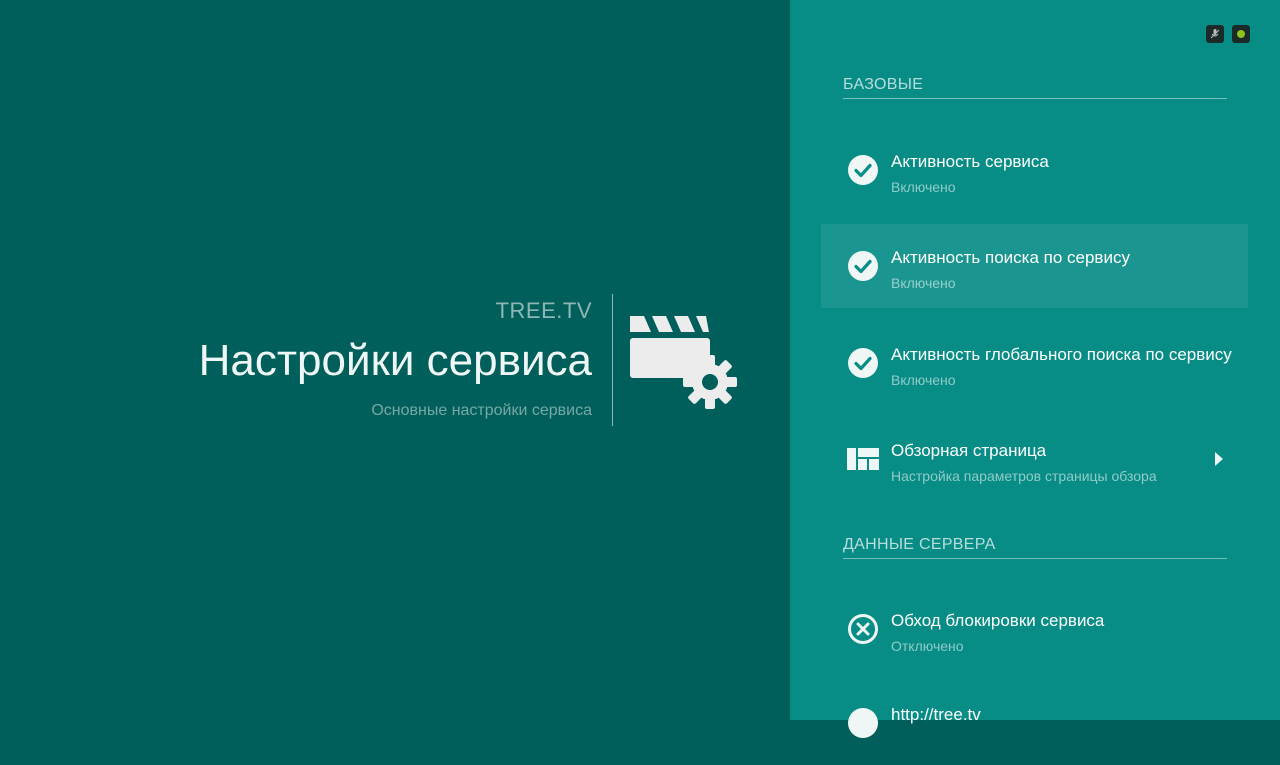 This screenshot has height=765, width=1280. I want to click on clapperboard-gear-icon, so click(683, 362).